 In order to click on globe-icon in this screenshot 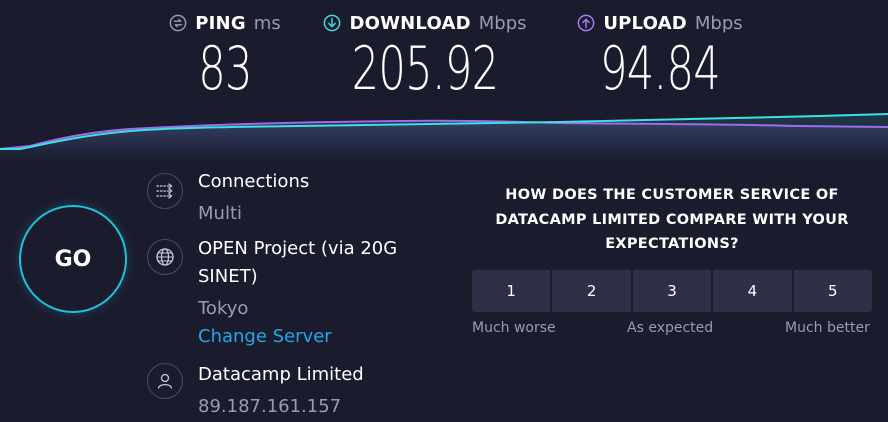, I will do `click(165, 257)`.